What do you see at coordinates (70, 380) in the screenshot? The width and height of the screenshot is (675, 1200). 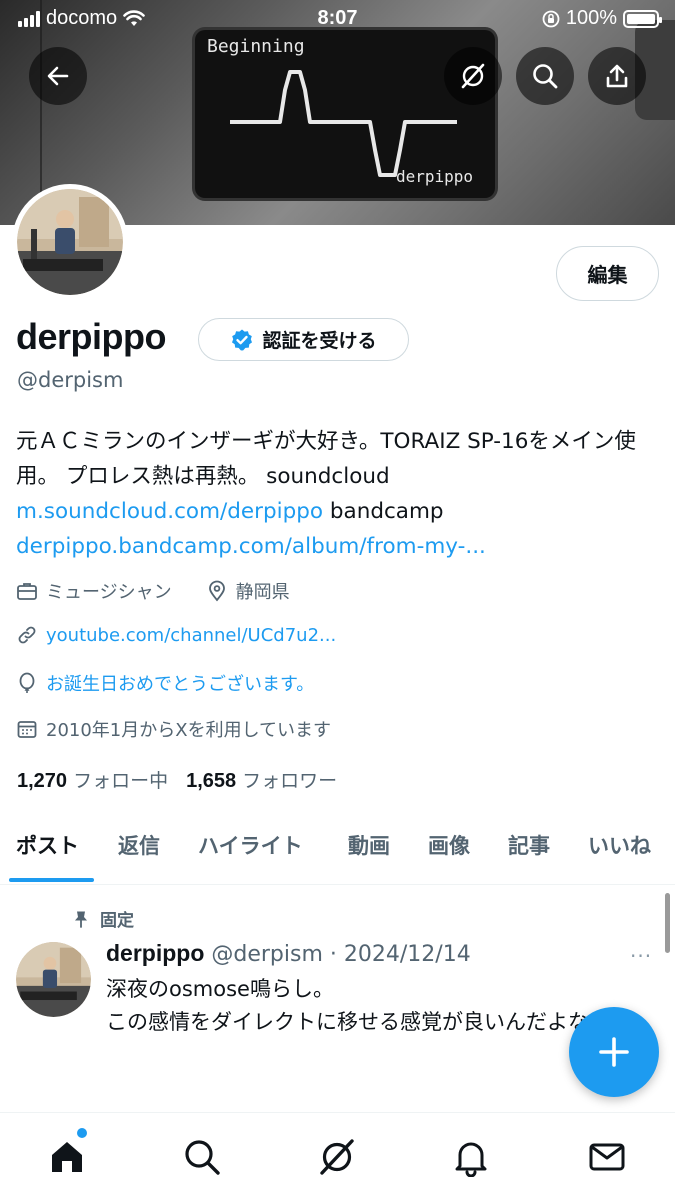 I see `profile-handle: @derpism` at bounding box center [70, 380].